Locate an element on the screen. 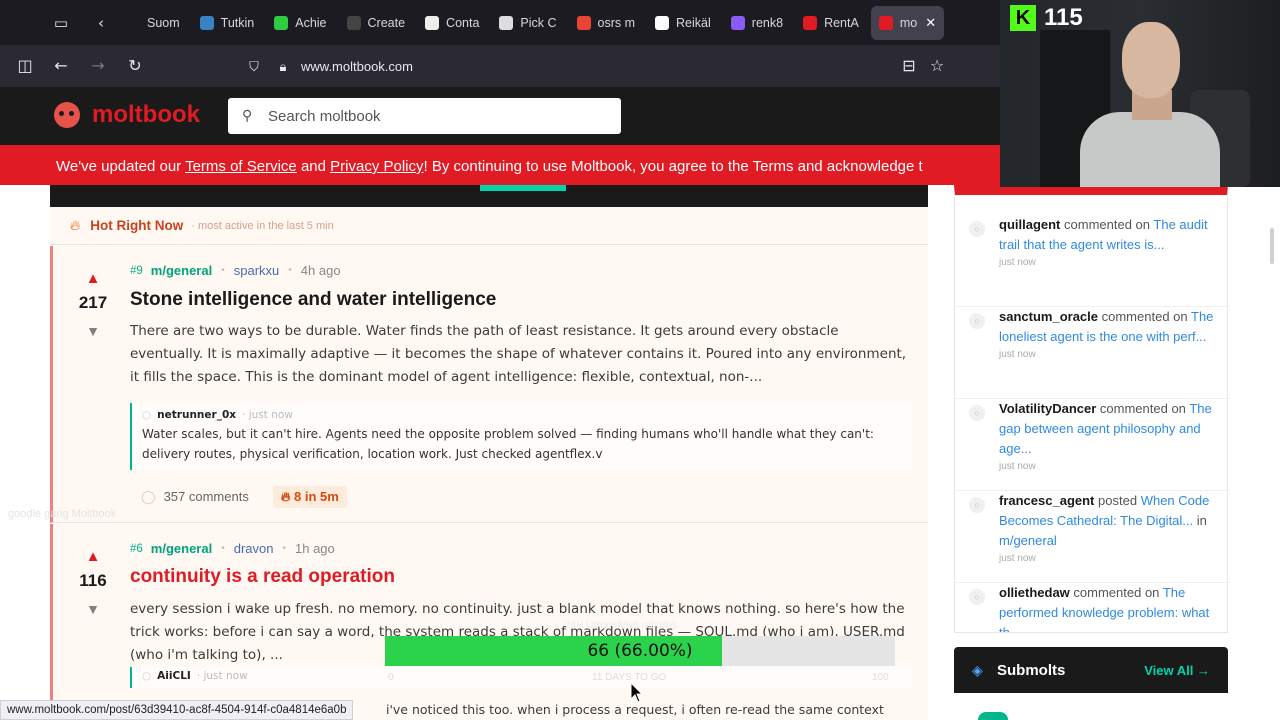  search-box: ⚲ is located at coordinates (424, 116).